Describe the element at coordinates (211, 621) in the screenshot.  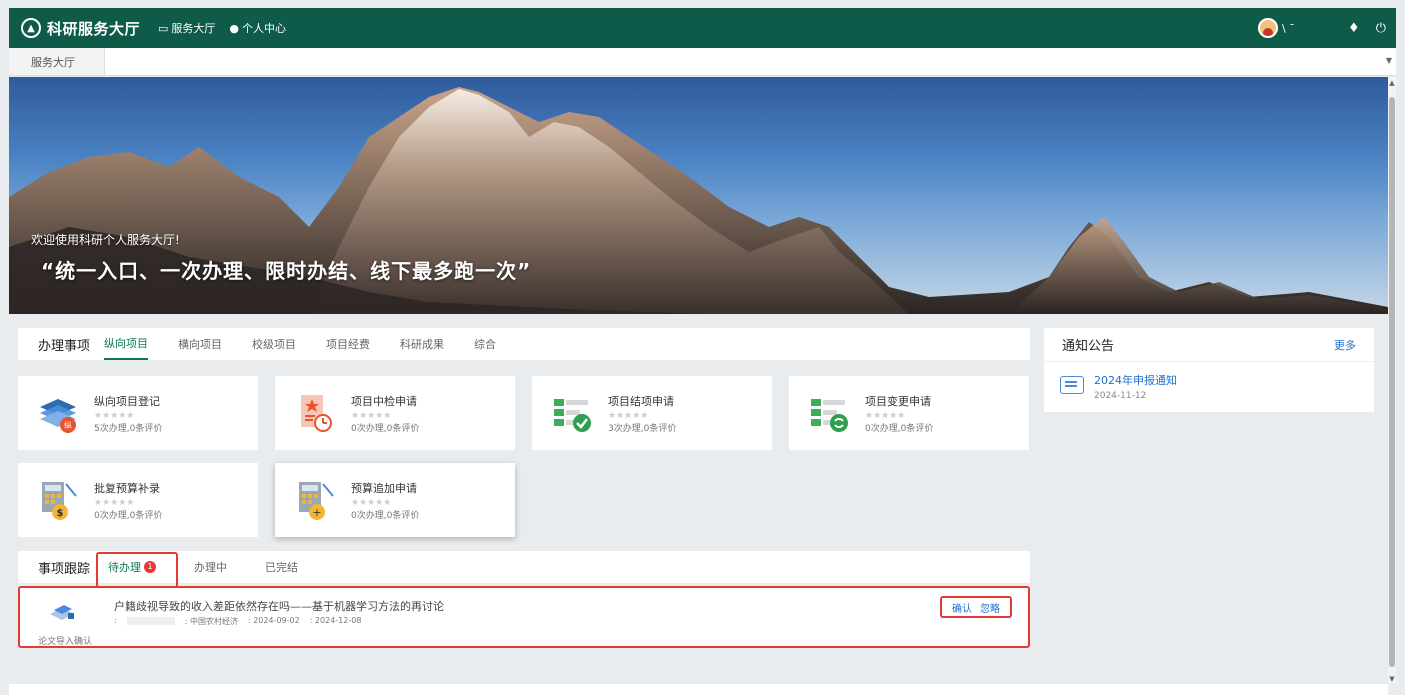
I see `journal: : 中国农村经济` at that location.